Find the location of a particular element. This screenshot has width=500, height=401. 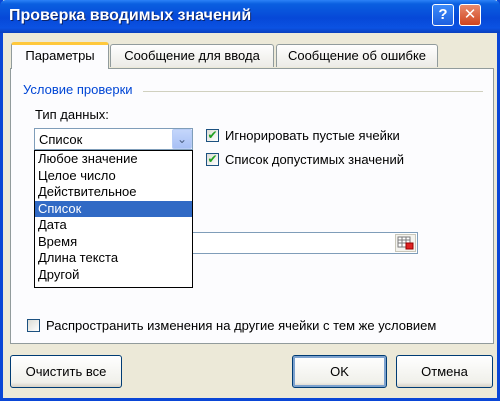

combo-dropdown-button: ⌄ is located at coordinates (182, 139).